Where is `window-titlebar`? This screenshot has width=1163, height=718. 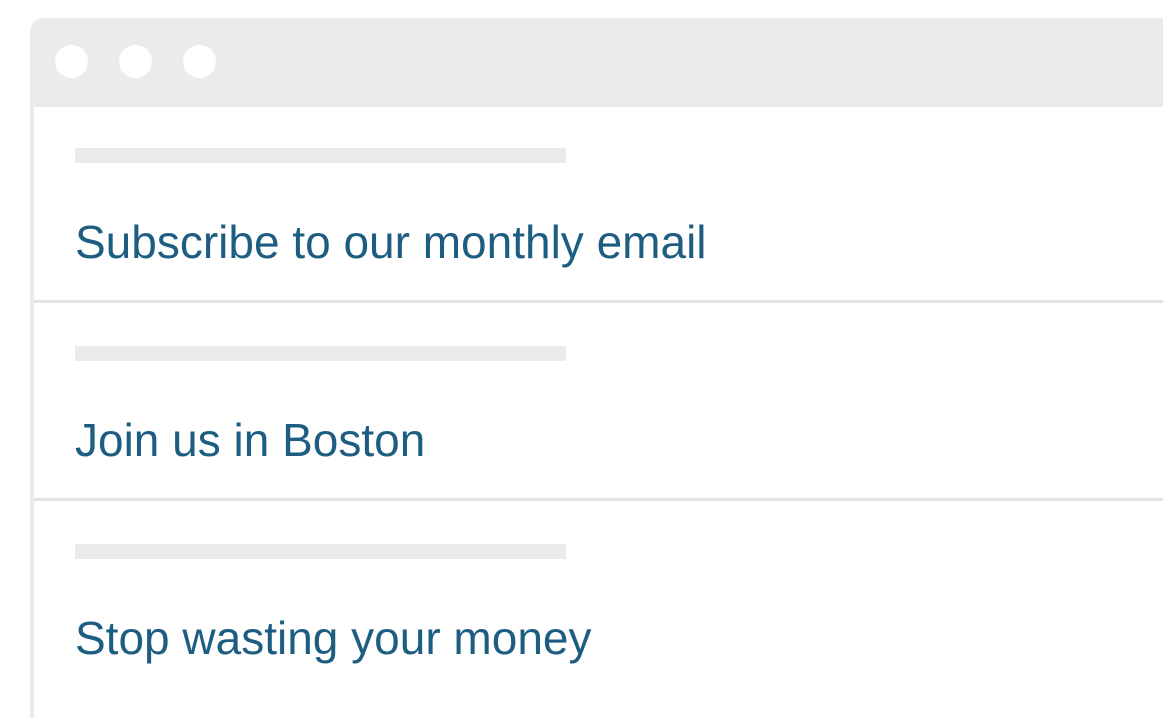
window-titlebar is located at coordinates (598, 62).